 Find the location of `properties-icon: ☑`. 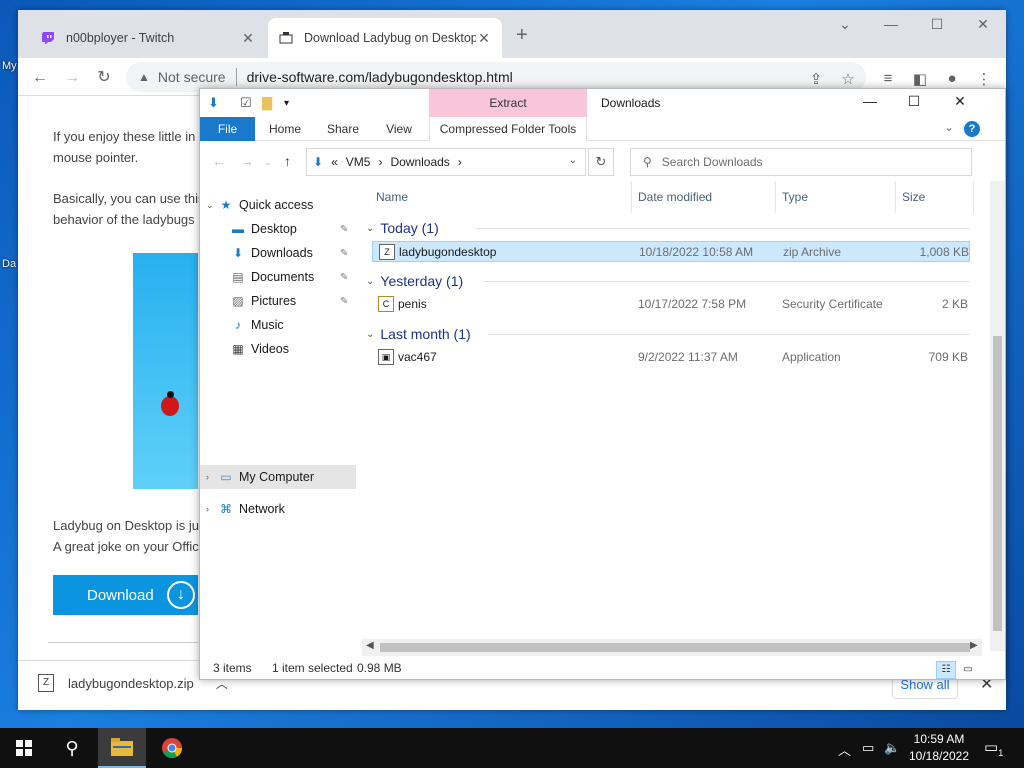

properties-icon: ☑ is located at coordinates (246, 103).